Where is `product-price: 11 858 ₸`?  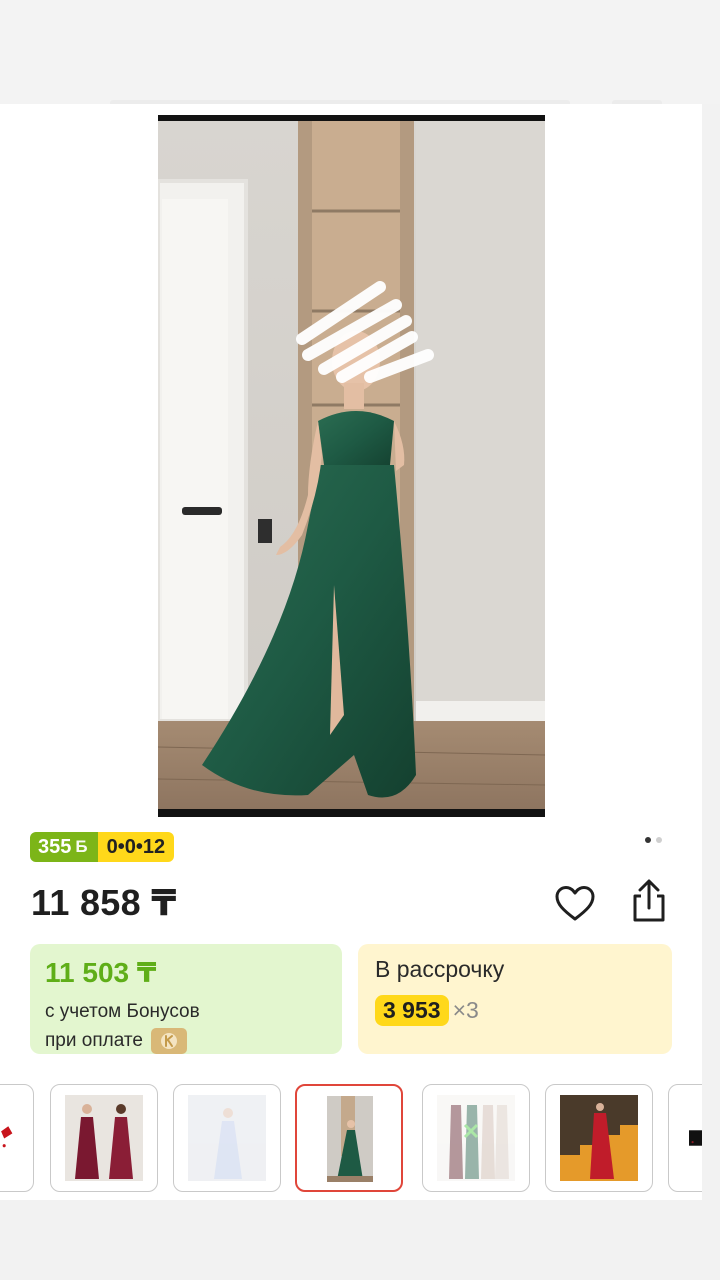 product-price: 11 858 ₸ is located at coordinates (104, 902).